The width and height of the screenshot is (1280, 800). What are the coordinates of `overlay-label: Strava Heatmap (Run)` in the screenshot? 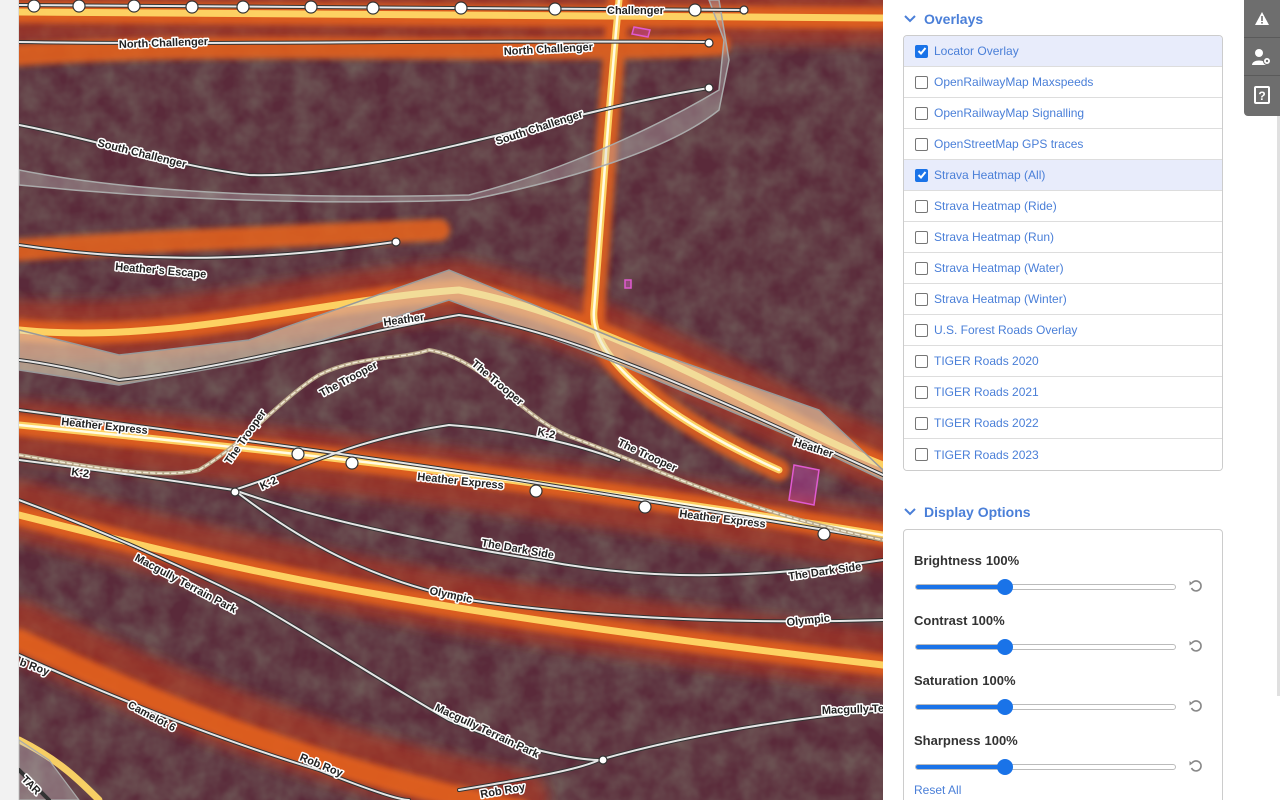 It's located at (994, 237).